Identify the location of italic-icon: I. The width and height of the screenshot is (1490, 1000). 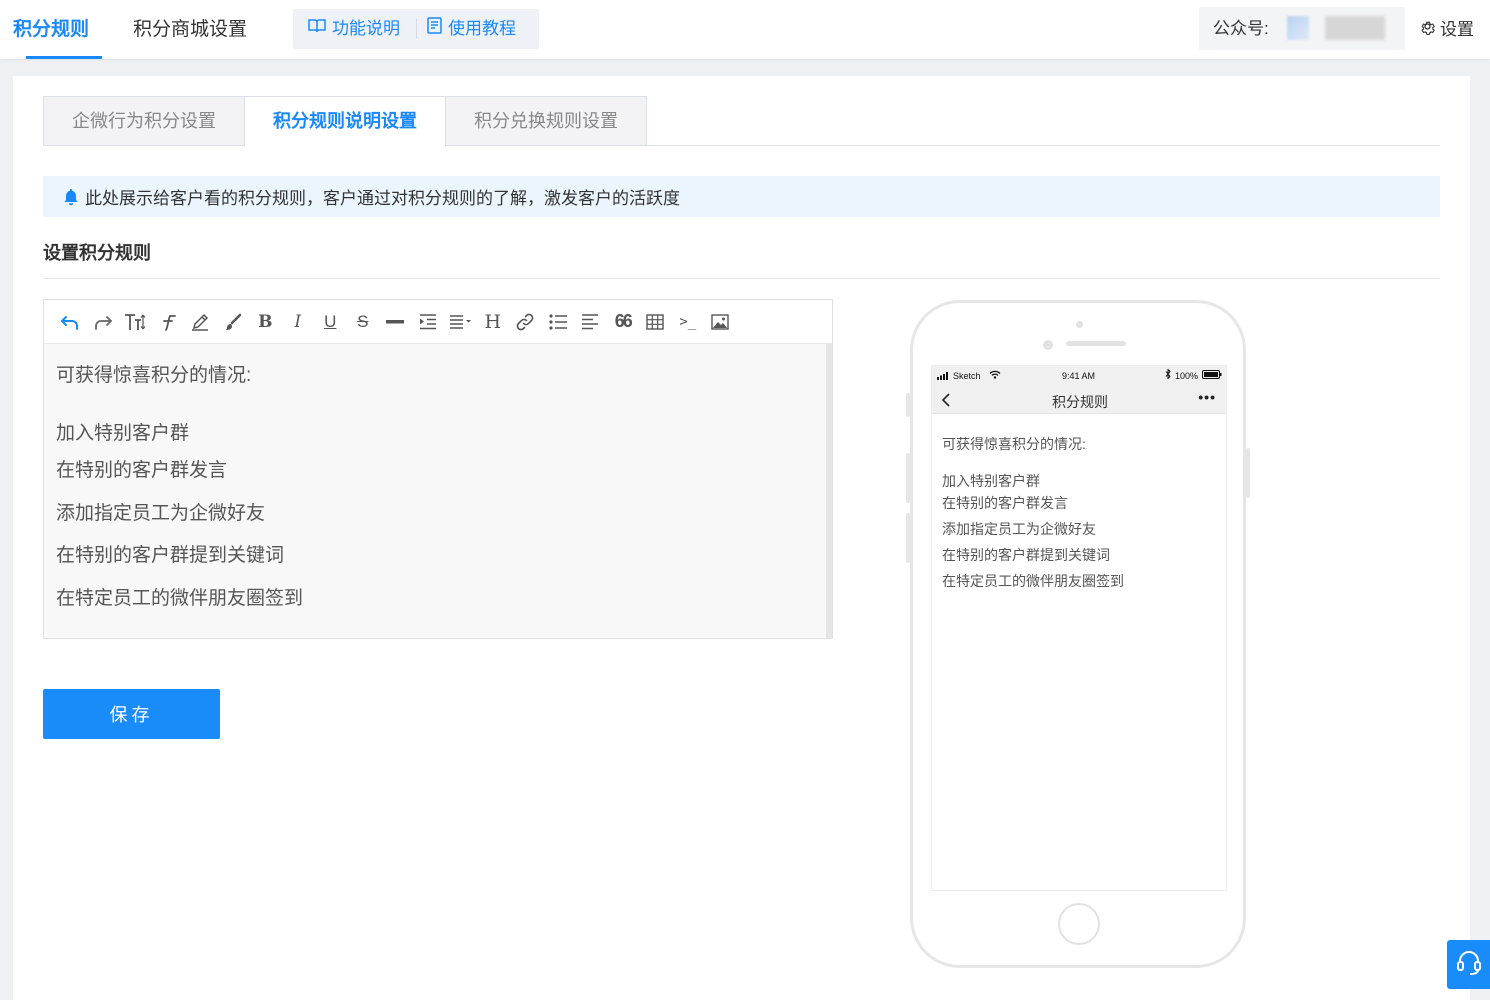
(298, 322).